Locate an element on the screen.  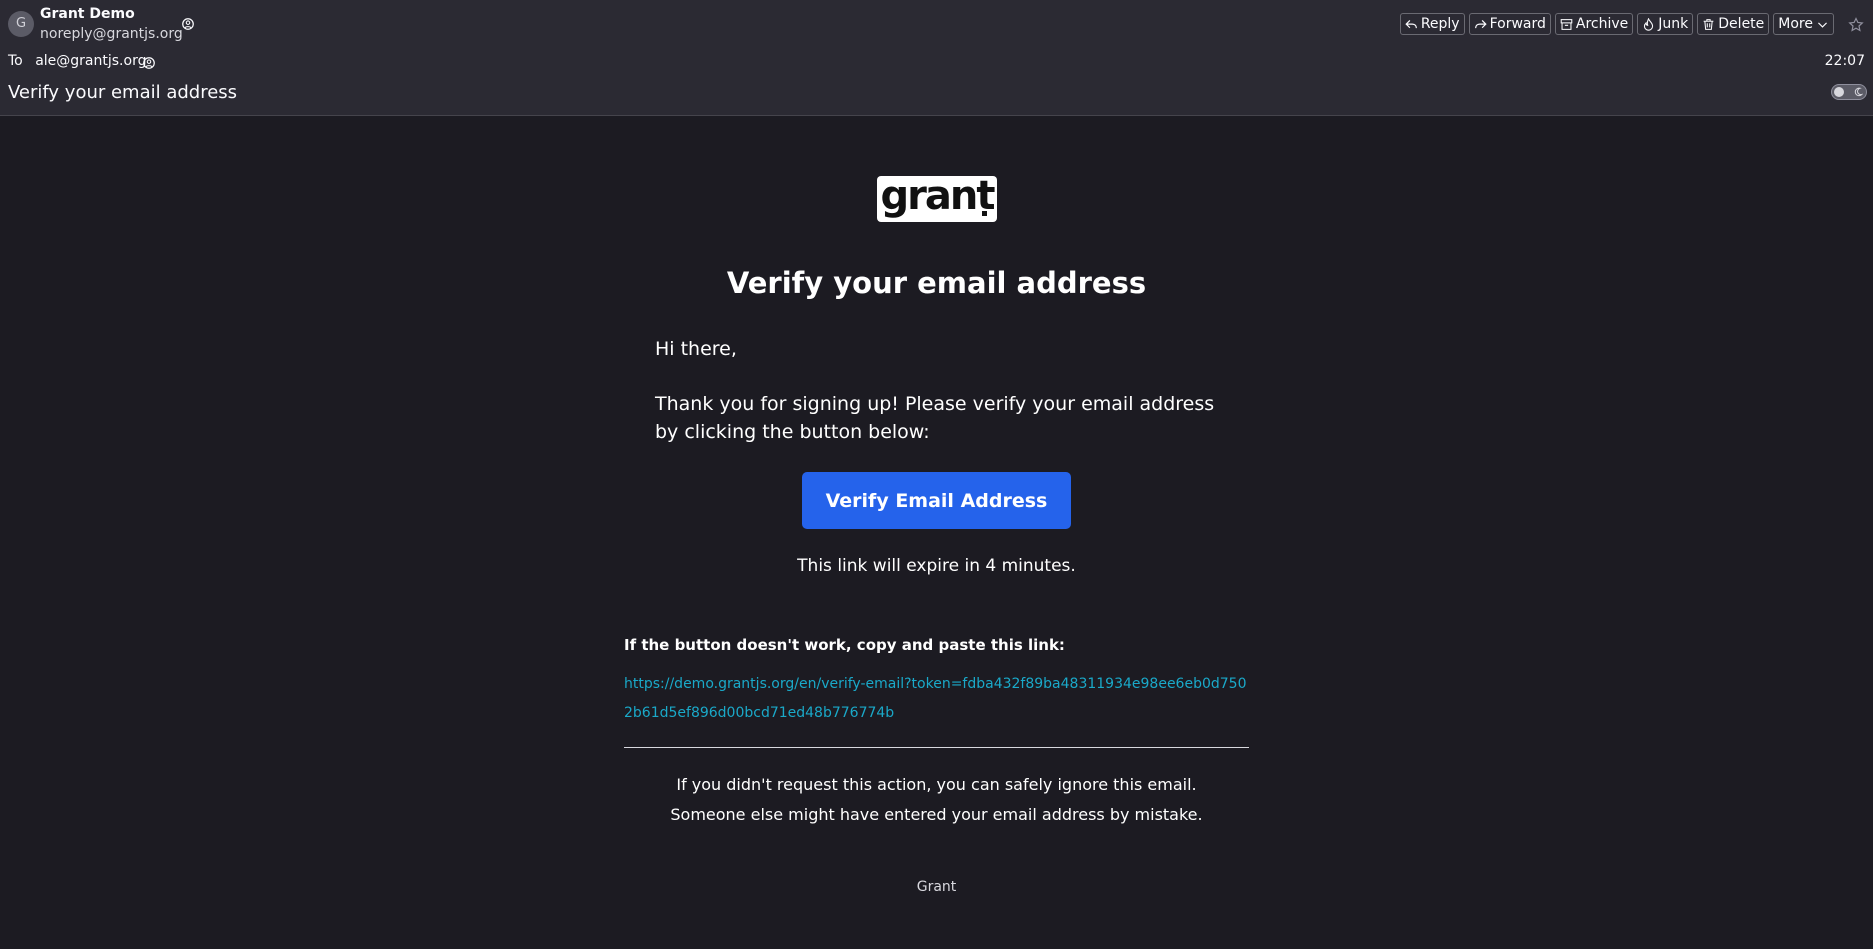
junk-flame-icon is located at coordinates (1649, 24).